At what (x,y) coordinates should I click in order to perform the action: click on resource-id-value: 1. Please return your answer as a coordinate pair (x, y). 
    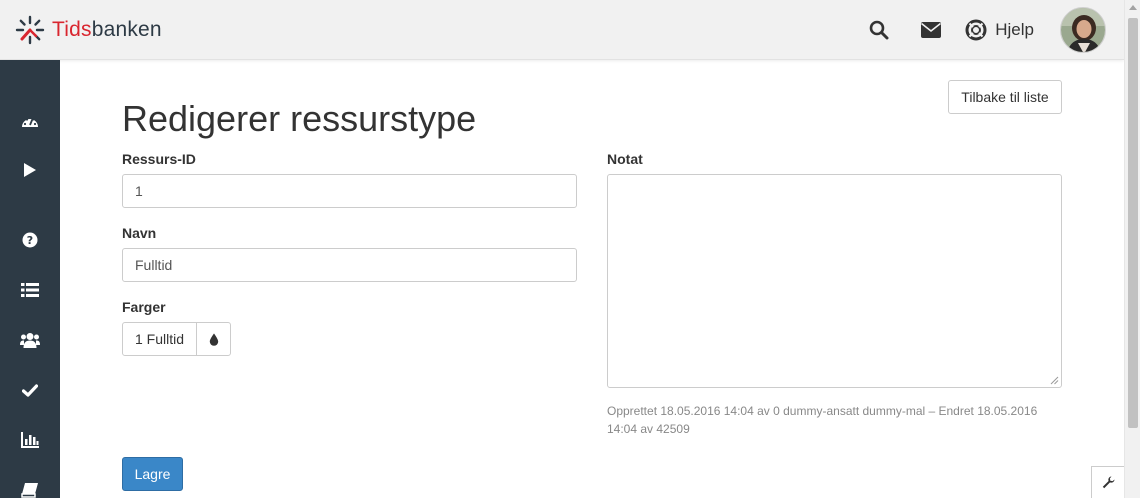
    Looking at the image, I should click on (139, 191).